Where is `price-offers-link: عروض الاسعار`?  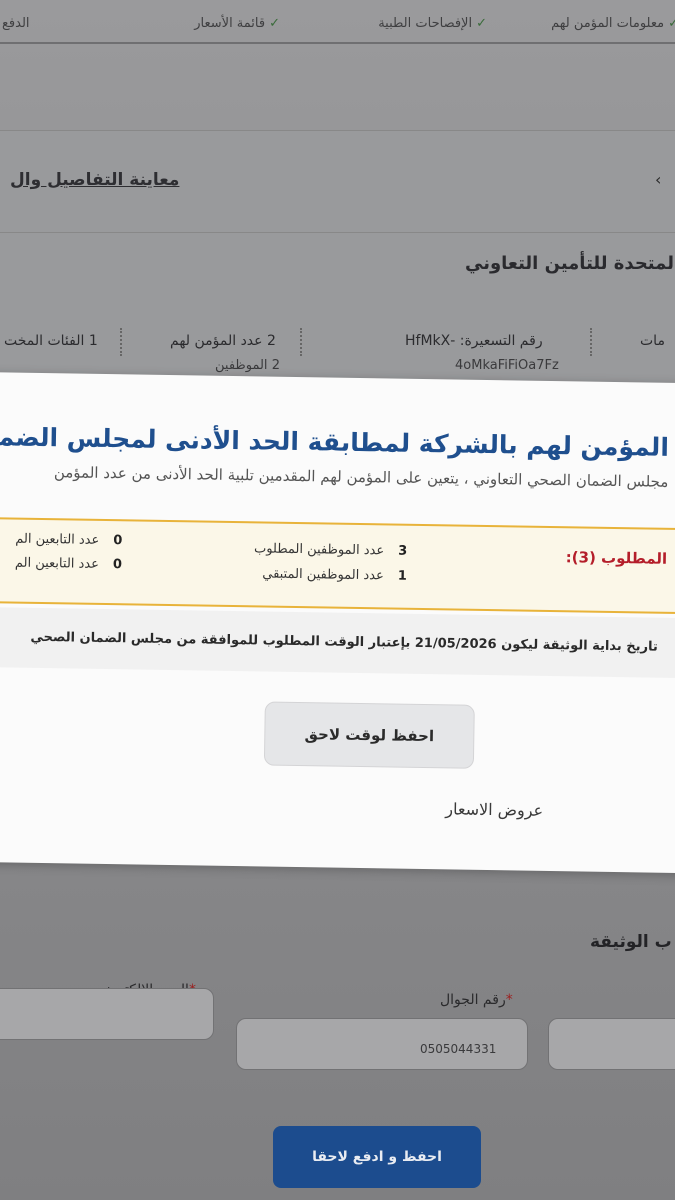 price-offers-link: عروض الاسعار is located at coordinates (494, 809).